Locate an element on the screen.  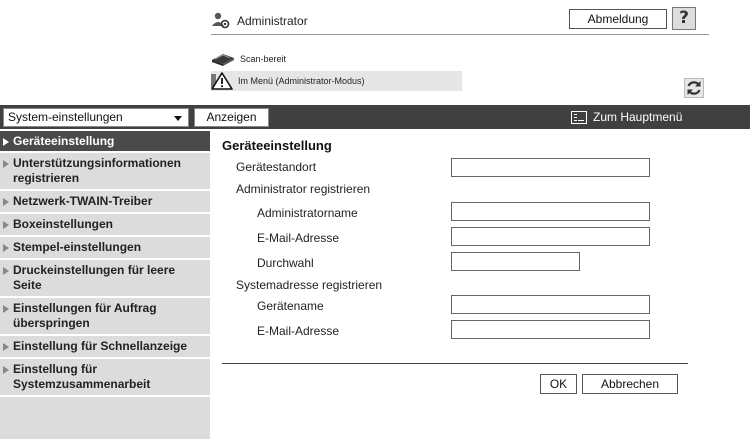
mode-indicator: Im Menü (Administrator-Modus) is located at coordinates (336, 81).